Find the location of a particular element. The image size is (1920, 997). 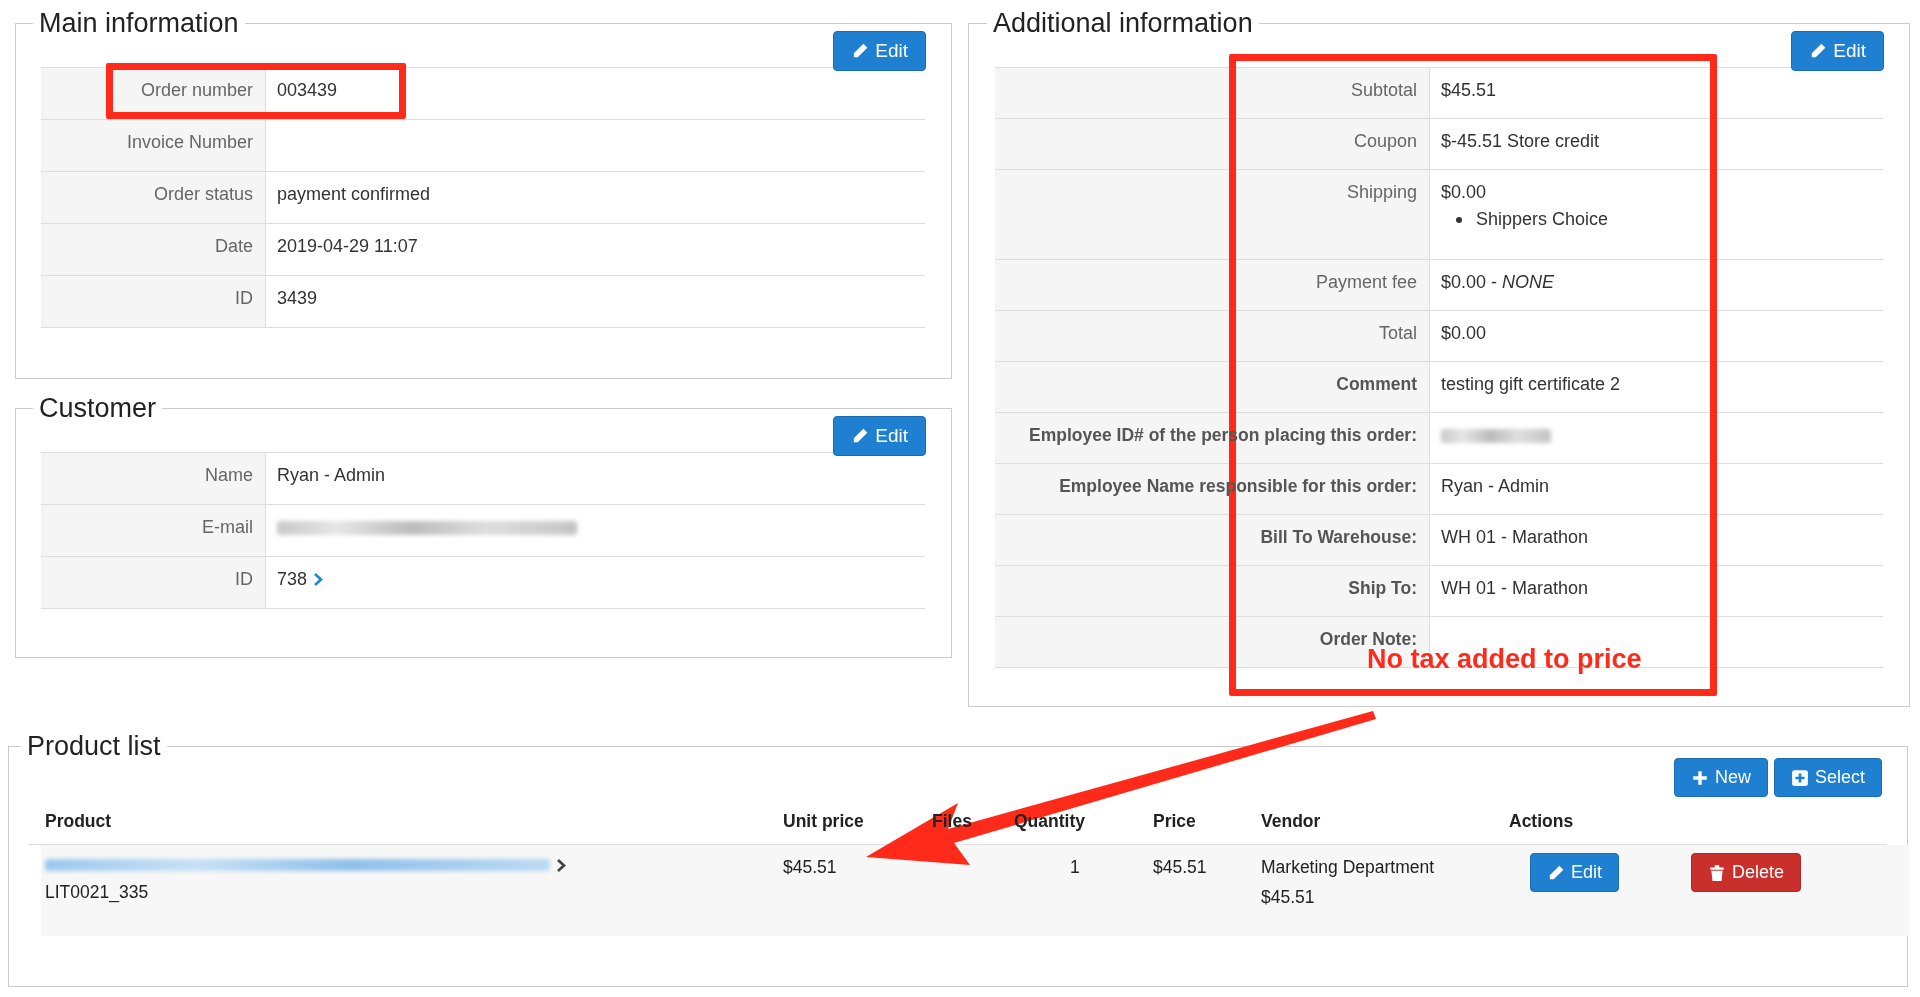

section-title: Main information is located at coordinates (139, 23).